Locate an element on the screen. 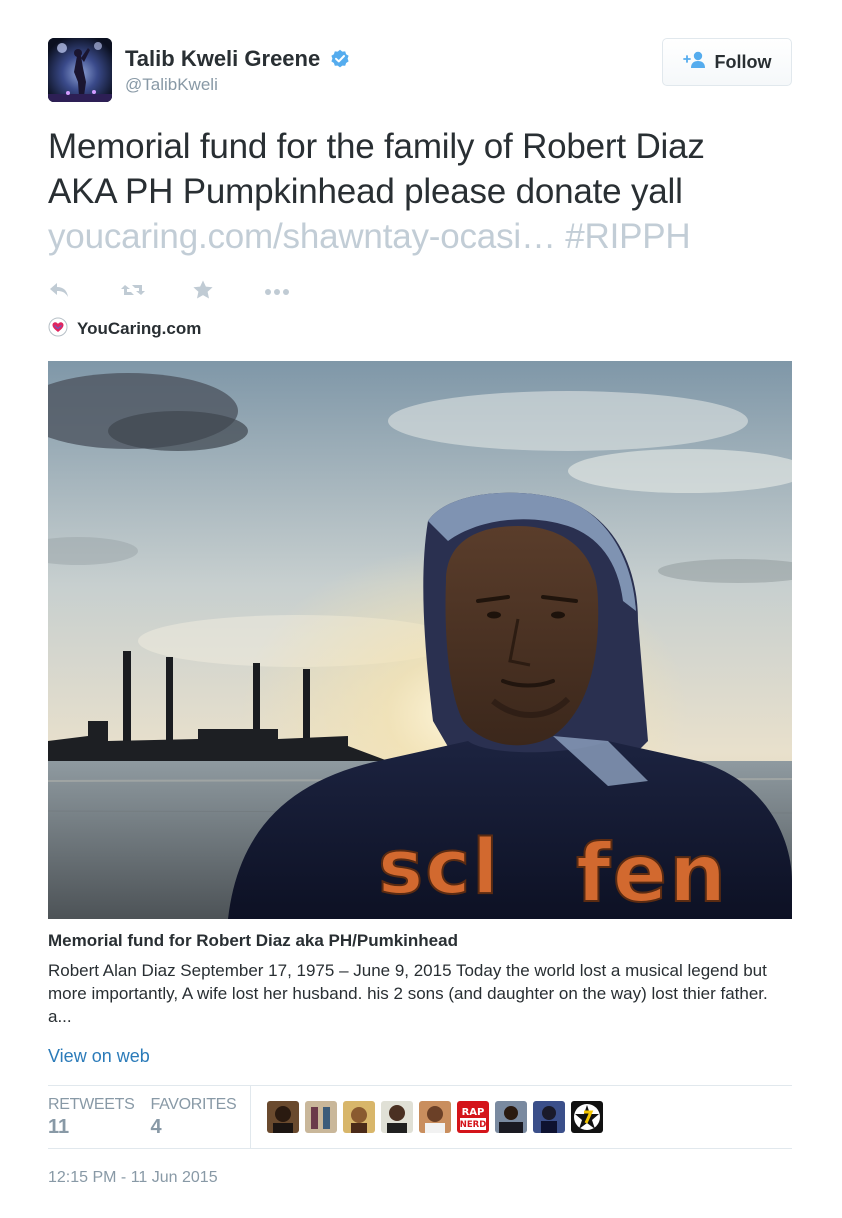  retweets-stat: RETWEETS 11 is located at coordinates (91, 1117).